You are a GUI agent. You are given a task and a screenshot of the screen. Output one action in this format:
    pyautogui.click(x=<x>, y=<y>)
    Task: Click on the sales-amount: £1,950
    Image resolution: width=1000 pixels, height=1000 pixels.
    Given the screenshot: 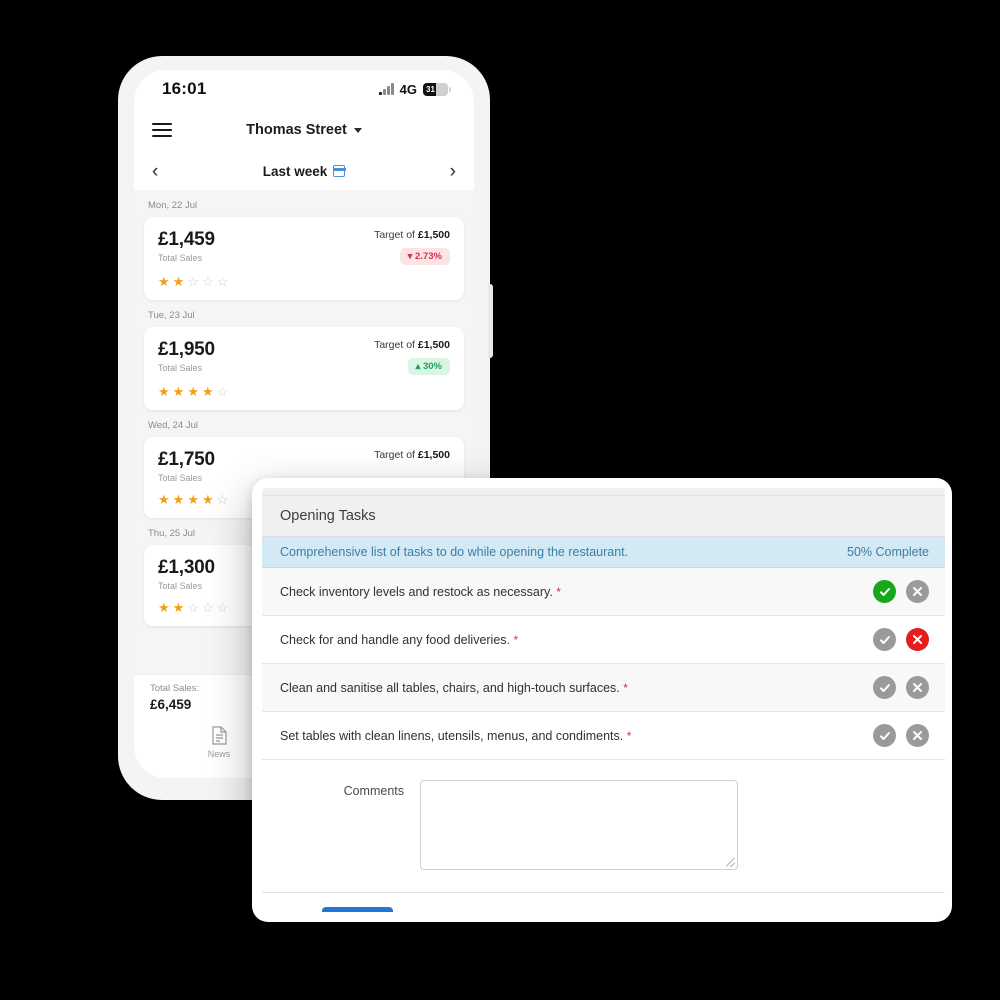 What is the action you would take?
    pyautogui.click(x=186, y=349)
    